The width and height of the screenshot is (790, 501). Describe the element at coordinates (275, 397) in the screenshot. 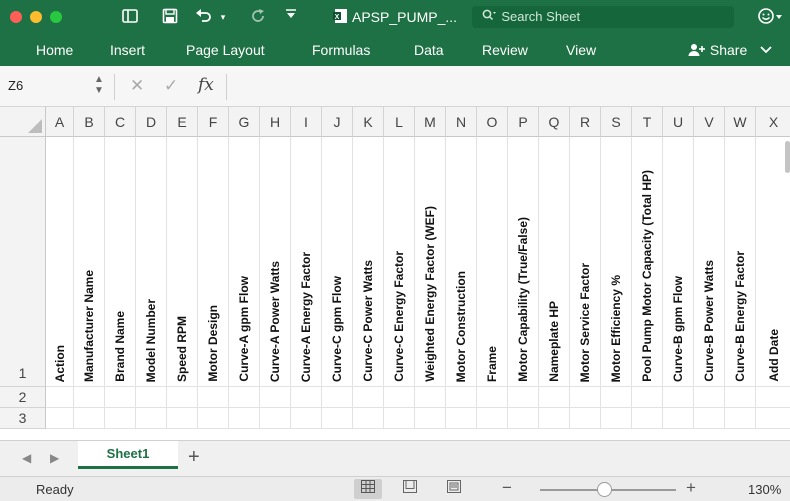

I see `cell-h2` at that location.